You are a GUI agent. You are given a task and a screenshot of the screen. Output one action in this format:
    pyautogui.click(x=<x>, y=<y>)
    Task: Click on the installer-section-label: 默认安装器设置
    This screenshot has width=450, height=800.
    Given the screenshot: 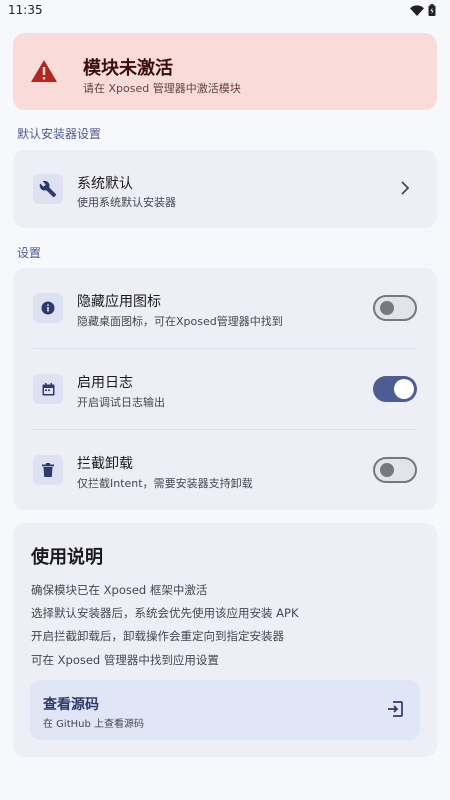 What is the action you would take?
    pyautogui.click(x=59, y=134)
    